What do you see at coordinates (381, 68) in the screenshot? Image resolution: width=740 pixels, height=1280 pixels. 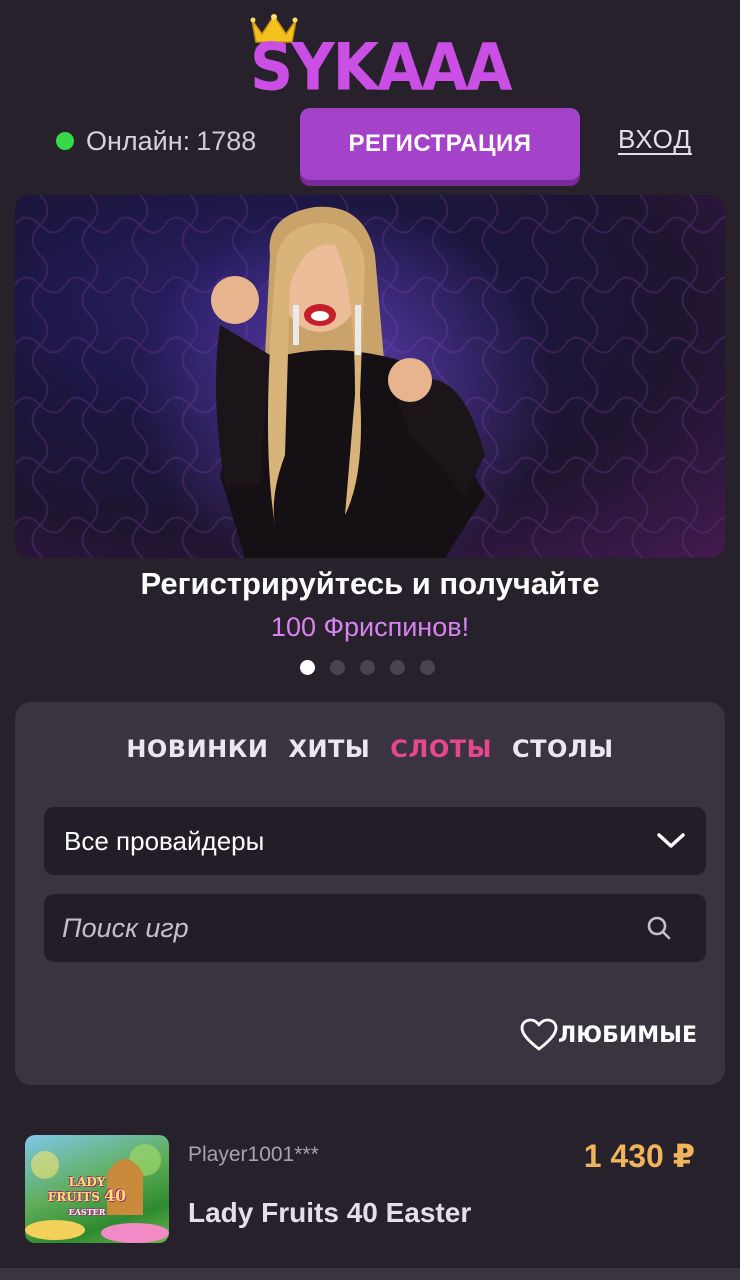 I see `logo-text: SYKAAA` at bounding box center [381, 68].